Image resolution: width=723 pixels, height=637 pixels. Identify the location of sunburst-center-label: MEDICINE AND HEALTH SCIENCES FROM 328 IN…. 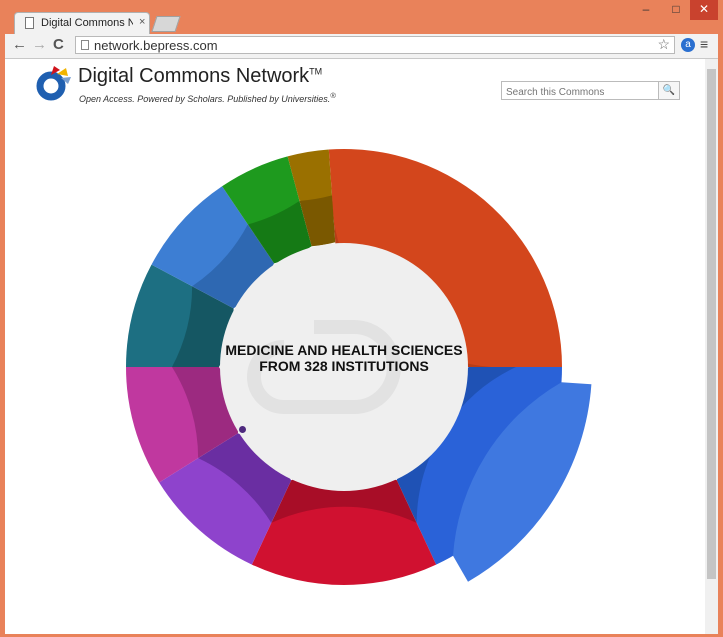
(344, 358).